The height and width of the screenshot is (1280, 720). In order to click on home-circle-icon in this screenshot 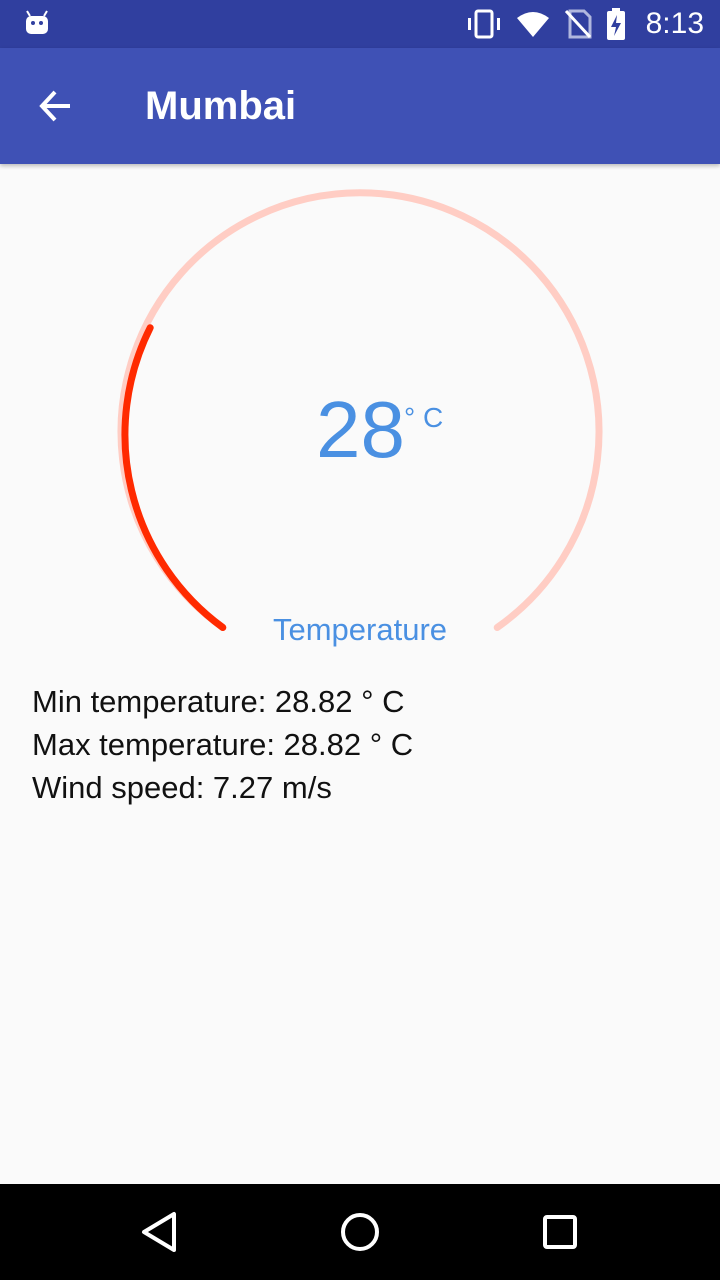, I will do `click(360, 1232)`.